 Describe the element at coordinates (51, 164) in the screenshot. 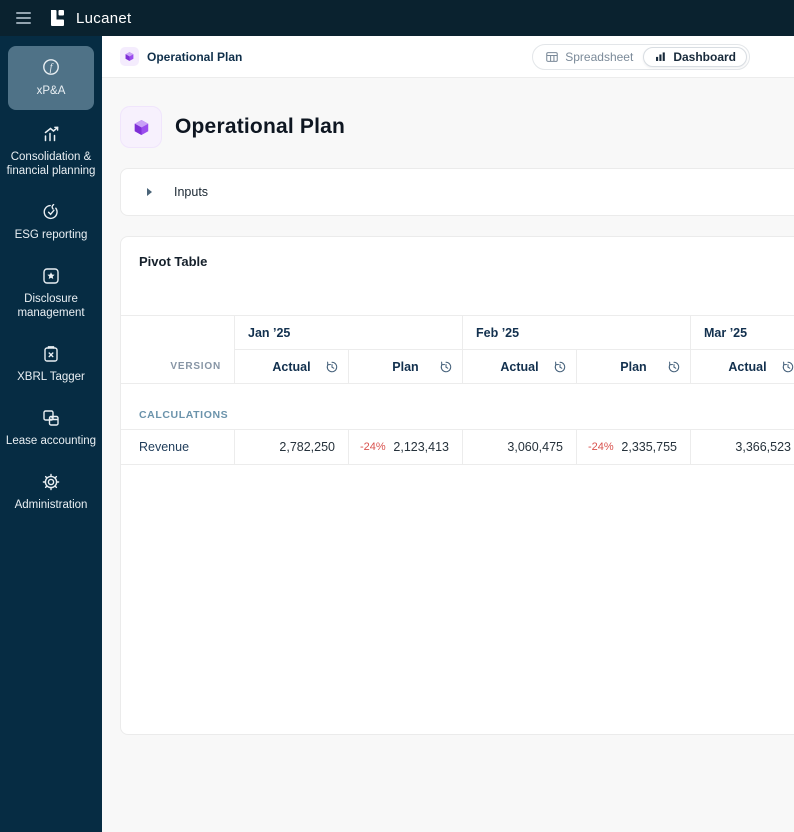

I see `sidebar-item-label: Consolidation & financial planning` at that location.